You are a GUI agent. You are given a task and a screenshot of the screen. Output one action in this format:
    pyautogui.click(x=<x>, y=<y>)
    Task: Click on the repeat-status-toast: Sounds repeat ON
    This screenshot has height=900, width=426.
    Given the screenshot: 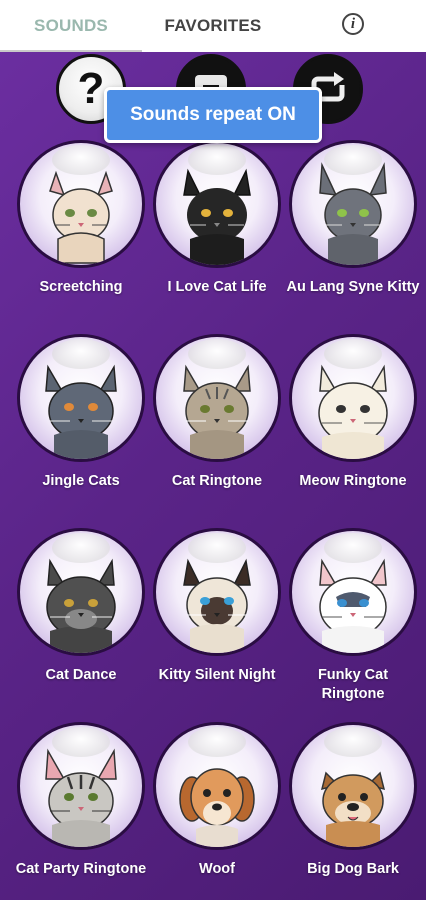 What is the action you would take?
    pyautogui.click(x=213, y=115)
    